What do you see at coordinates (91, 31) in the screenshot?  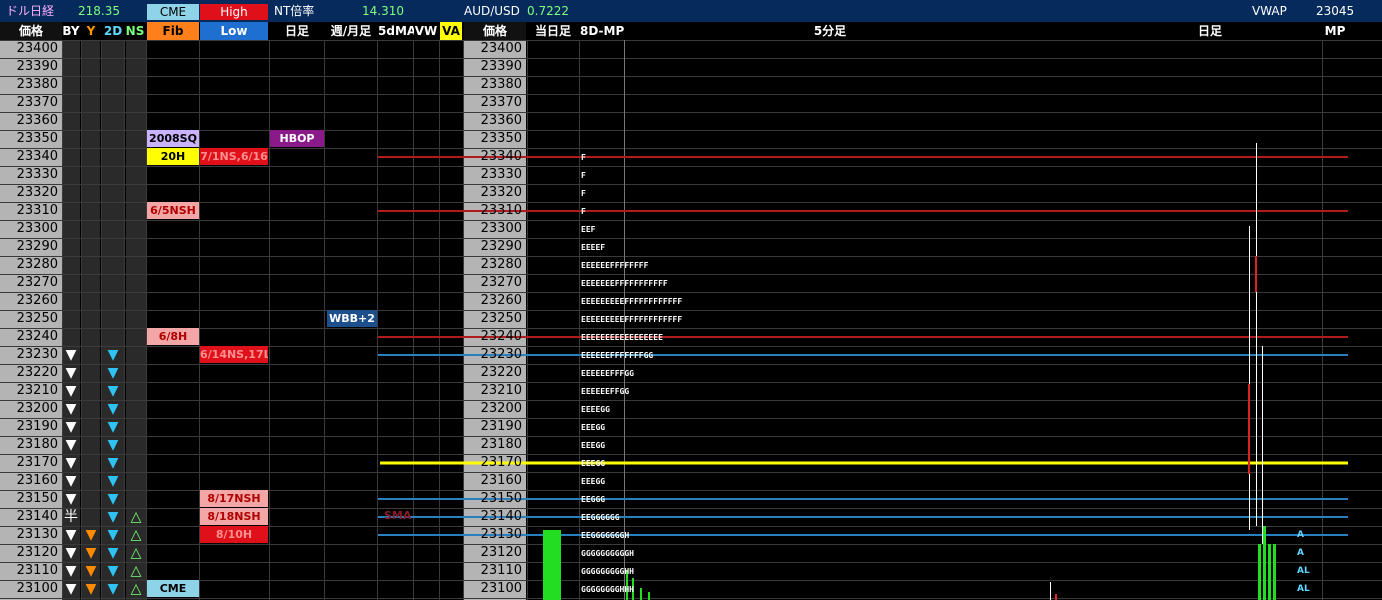 I see `header-y: Y` at bounding box center [91, 31].